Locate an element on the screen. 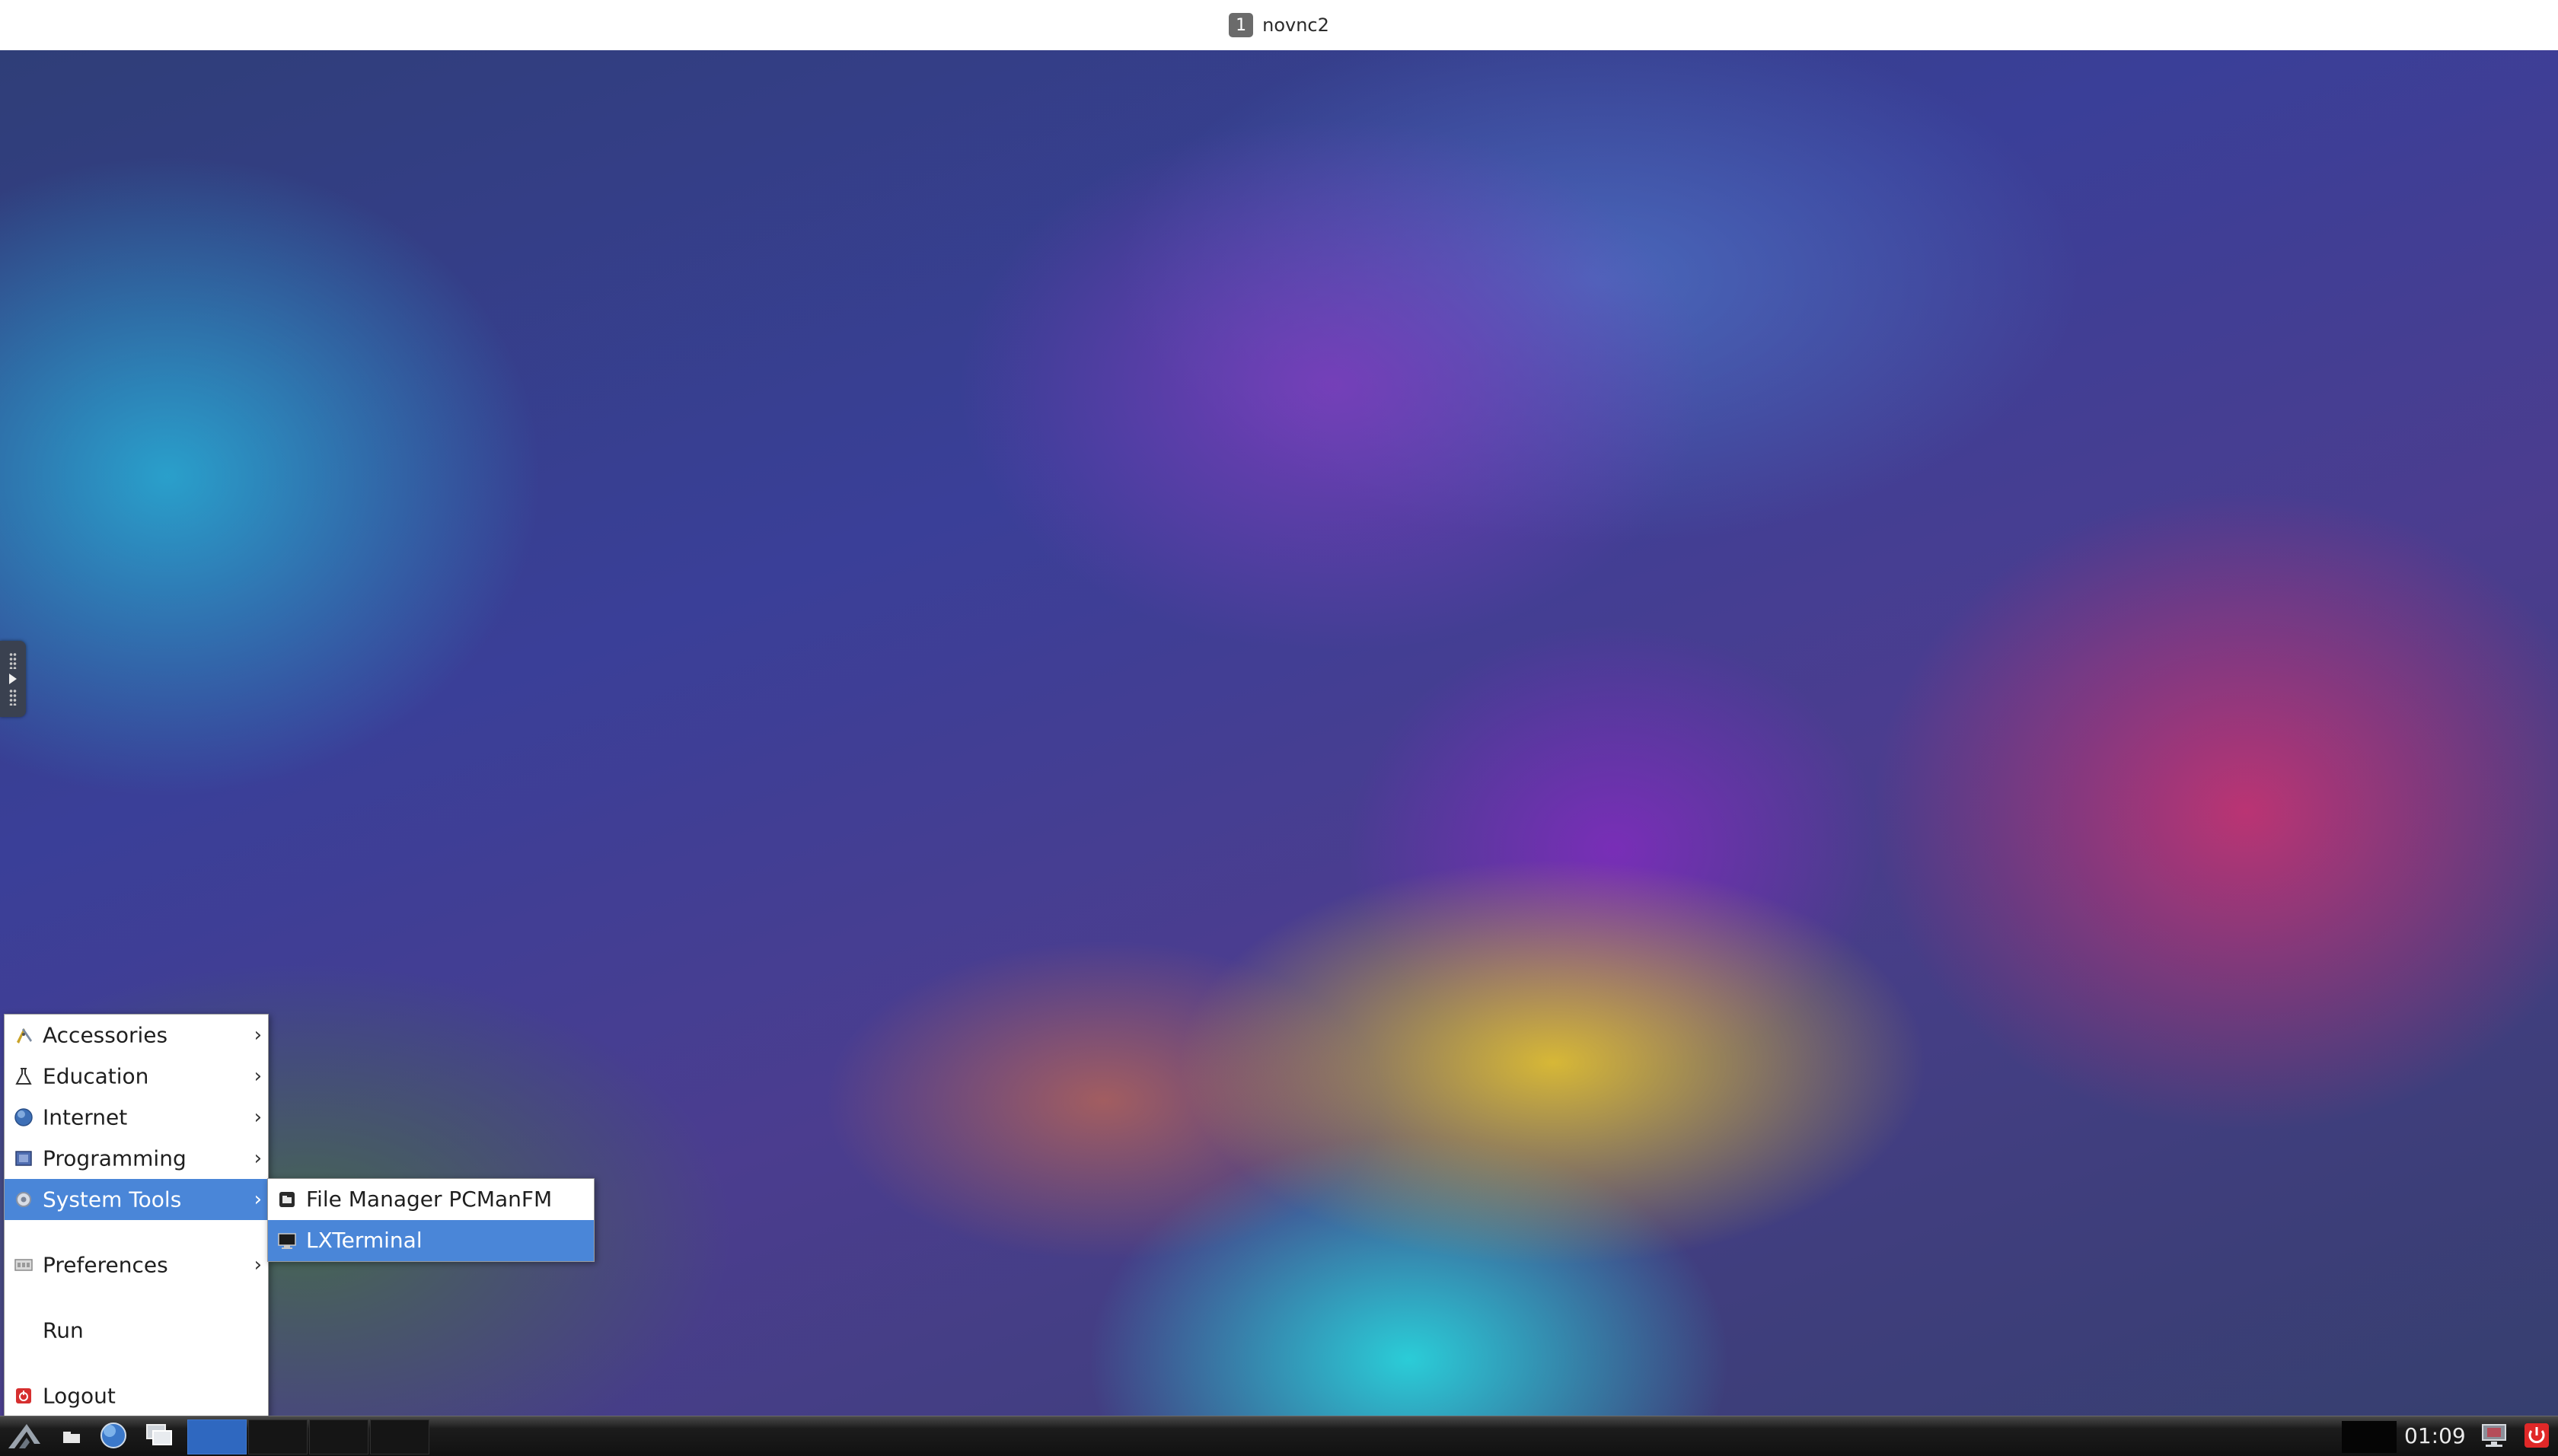 The height and width of the screenshot is (1456, 2558). system-tools-submenu: File Manager PCManFM LXTerminal is located at coordinates (431, 1220).